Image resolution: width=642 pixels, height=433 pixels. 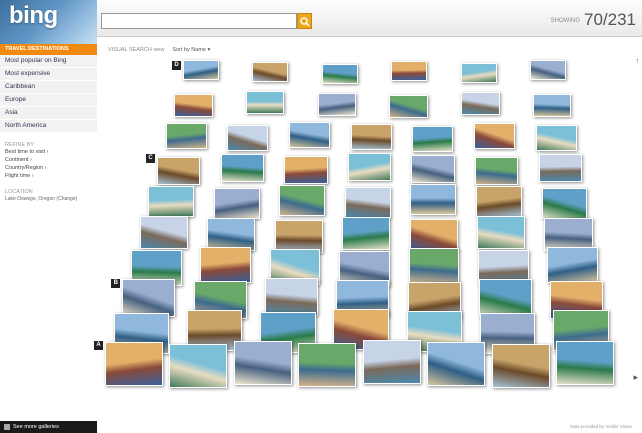 I want to click on search-icon, so click(x=305, y=22).